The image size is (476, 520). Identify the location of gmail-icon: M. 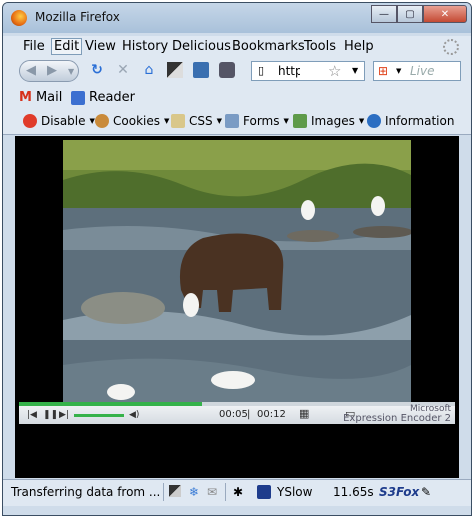
(25, 97).